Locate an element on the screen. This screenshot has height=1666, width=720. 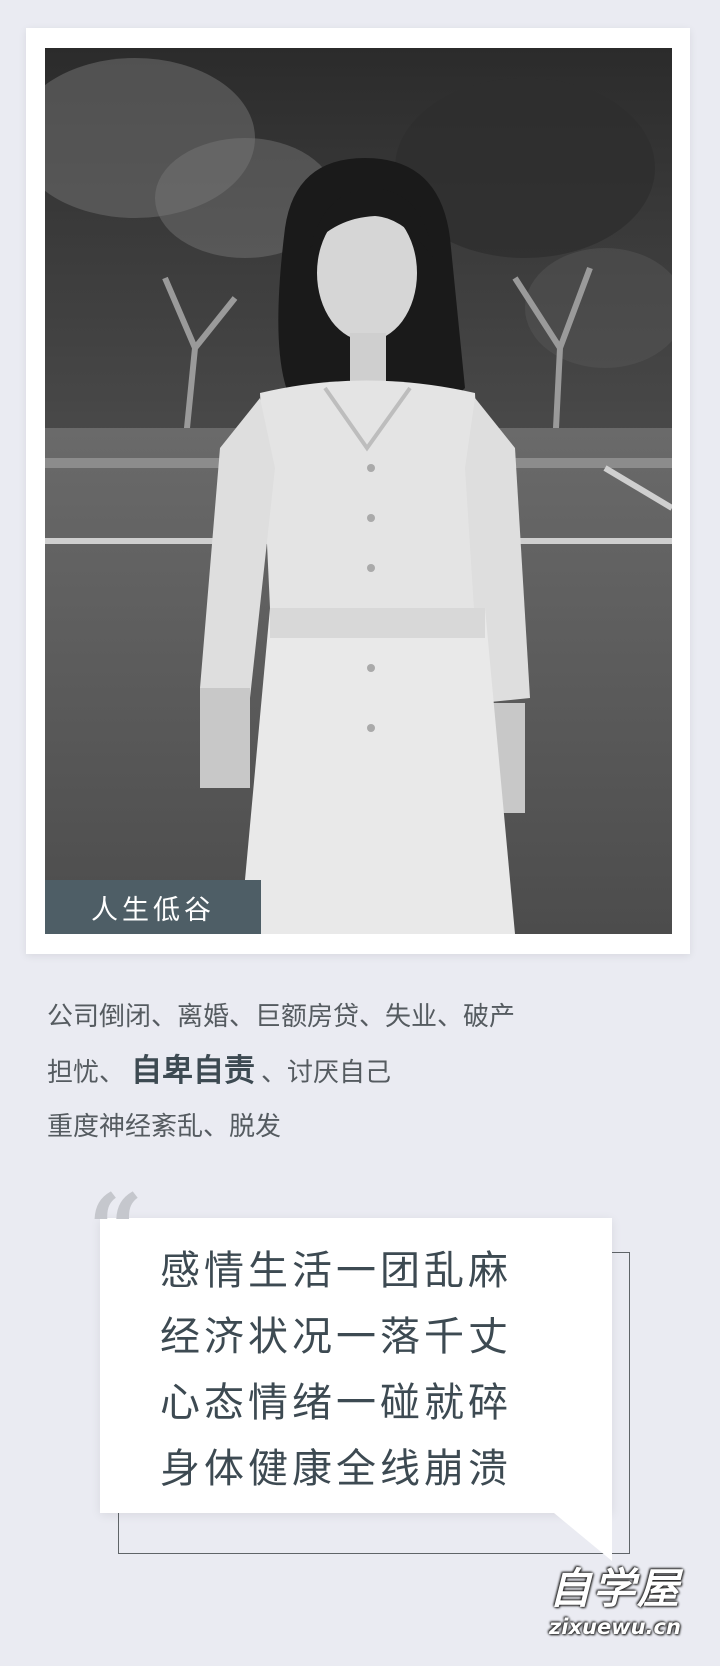
quote-lines: 感情生活一团乱麻 经济状况一落千丈 心态情绪一碰就碎 身体健康全线崩溃 is located at coordinates (336, 1370).